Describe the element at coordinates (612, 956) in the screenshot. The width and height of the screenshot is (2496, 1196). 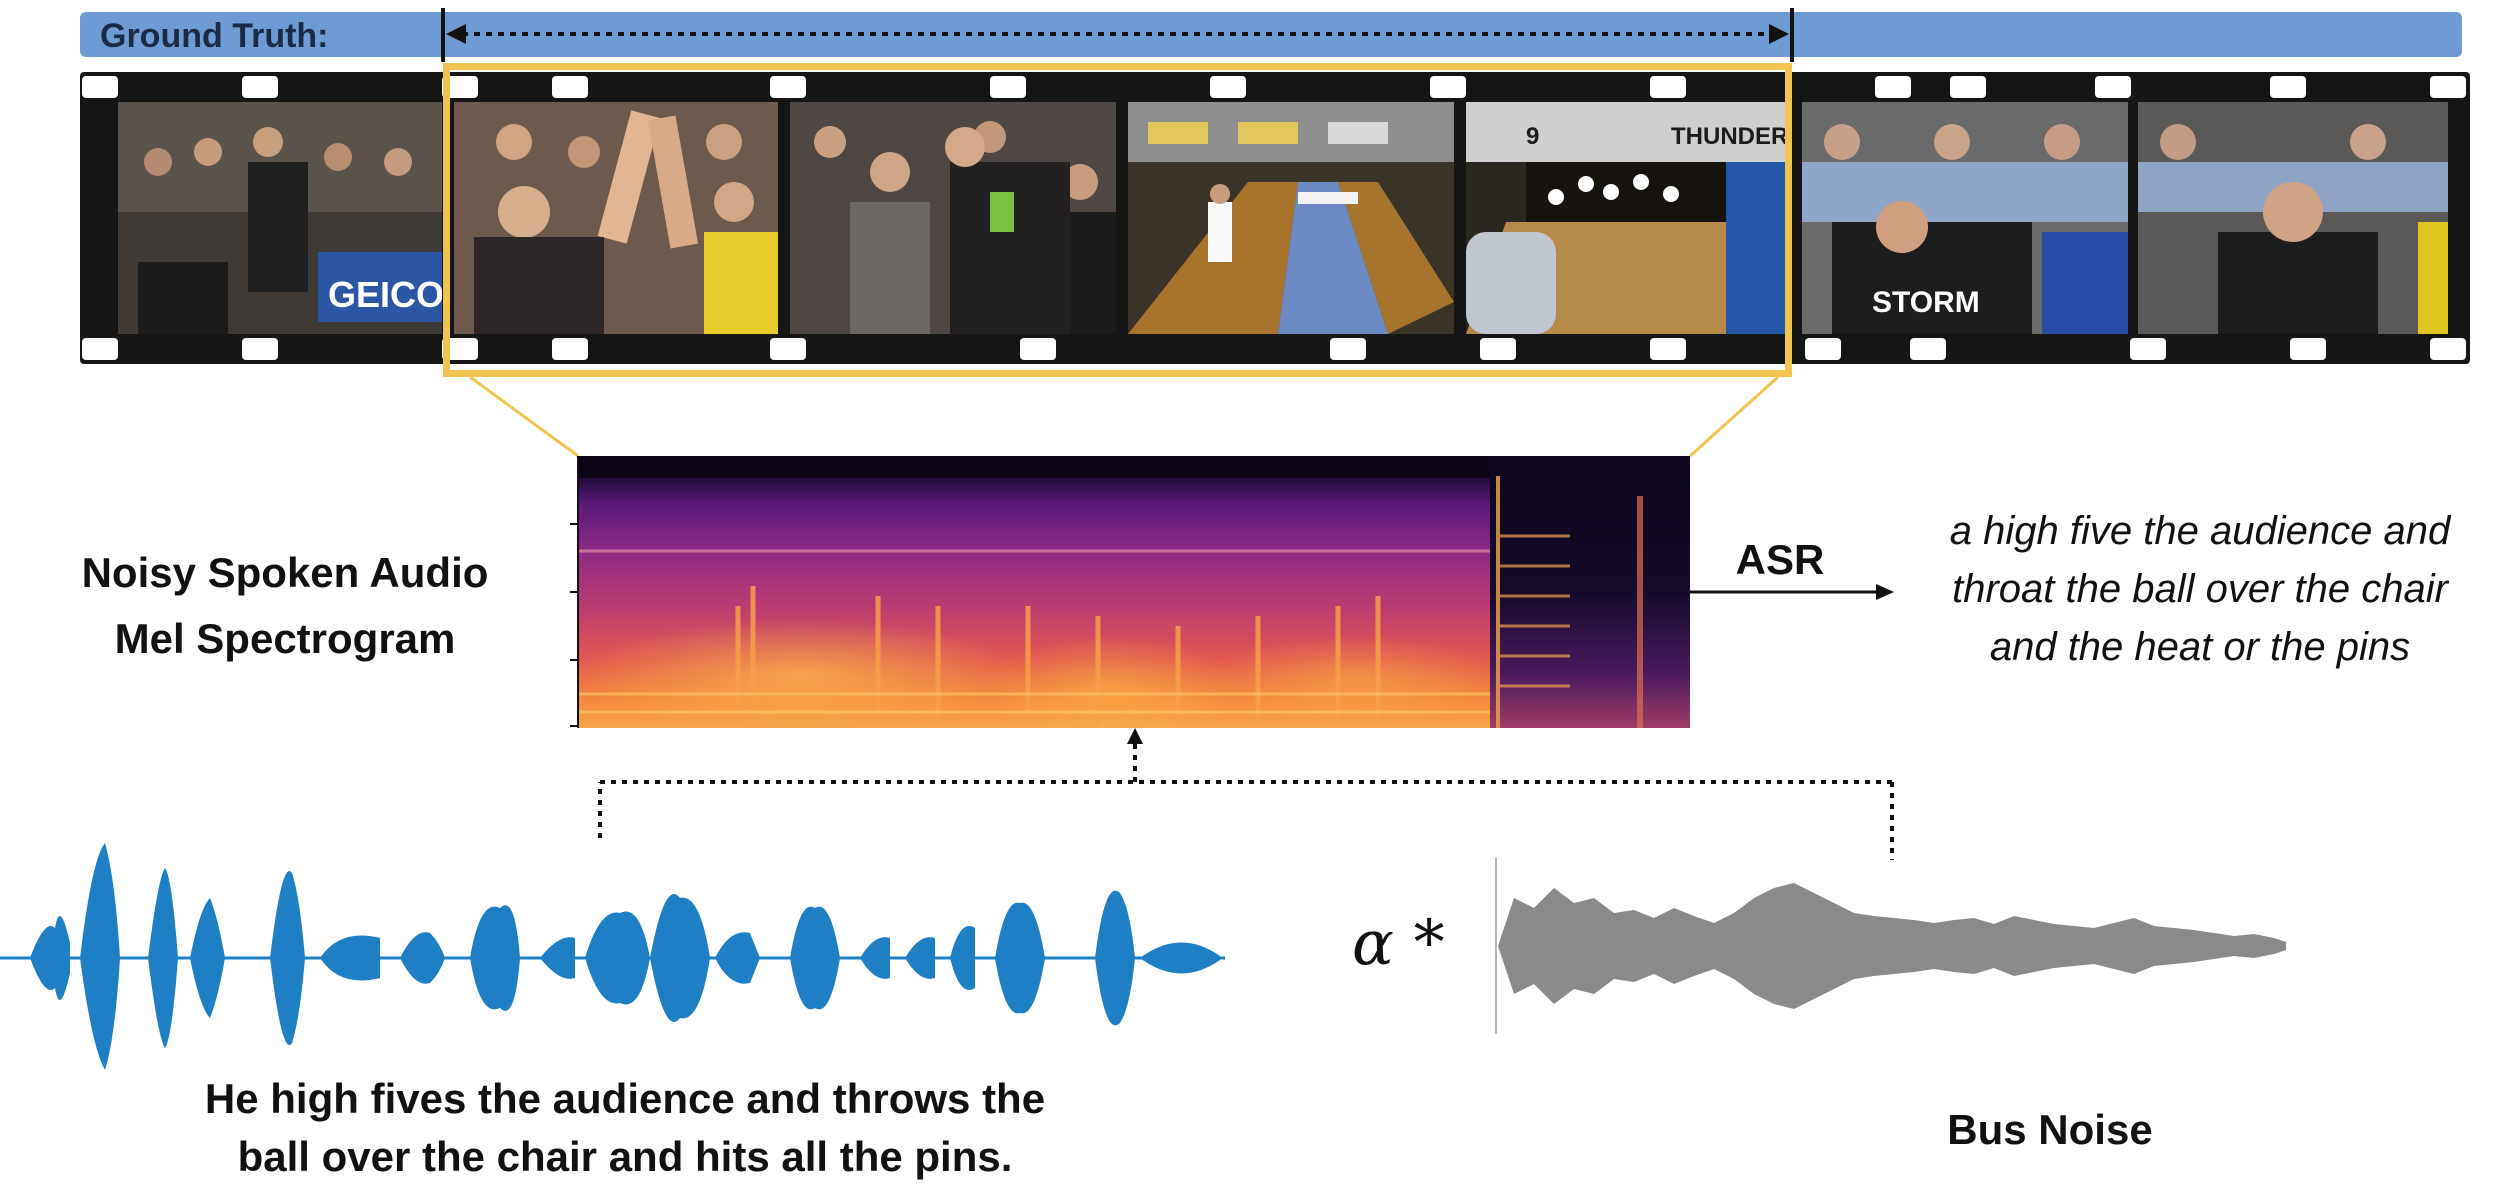
I see `clean-speech-waveform` at that location.